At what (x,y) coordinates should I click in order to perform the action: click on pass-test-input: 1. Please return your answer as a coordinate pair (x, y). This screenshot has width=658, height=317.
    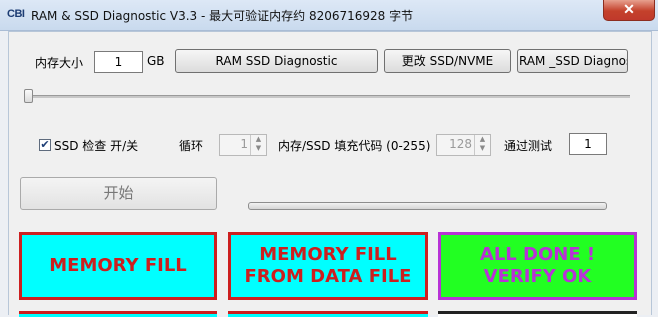
    Looking at the image, I should click on (588, 144).